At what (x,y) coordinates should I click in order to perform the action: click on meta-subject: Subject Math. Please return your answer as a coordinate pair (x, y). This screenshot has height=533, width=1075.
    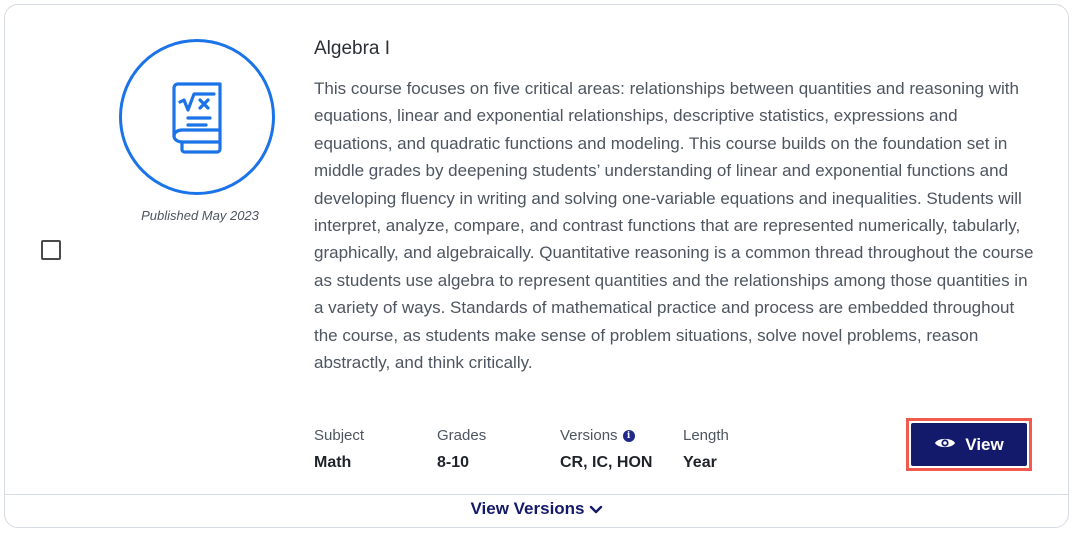
    Looking at the image, I should click on (339, 449).